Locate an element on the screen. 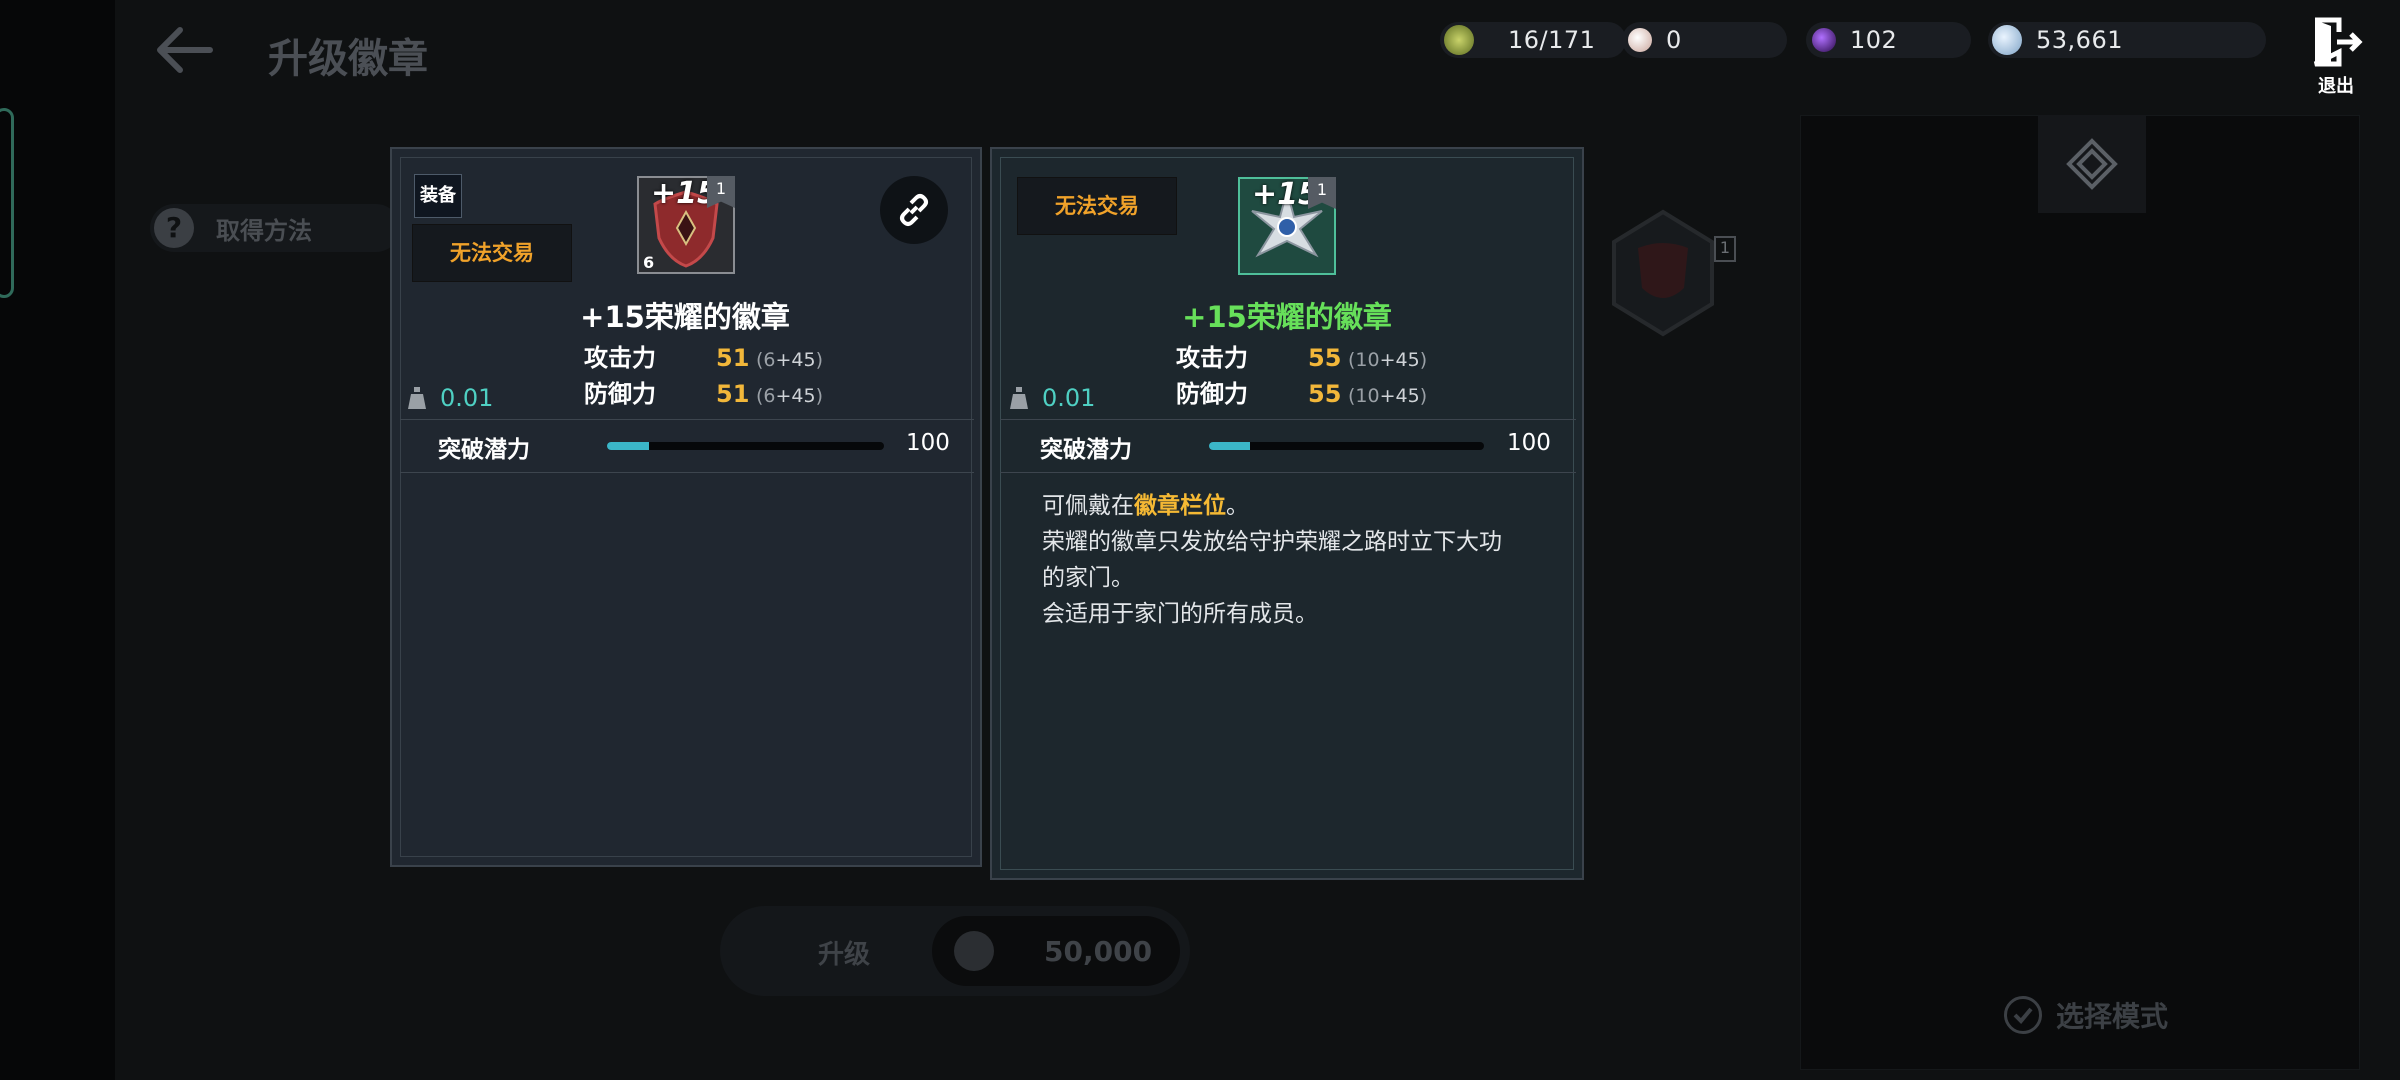  how-to-obtain-button: ? 取得方法 is located at coordinates (275, 228).